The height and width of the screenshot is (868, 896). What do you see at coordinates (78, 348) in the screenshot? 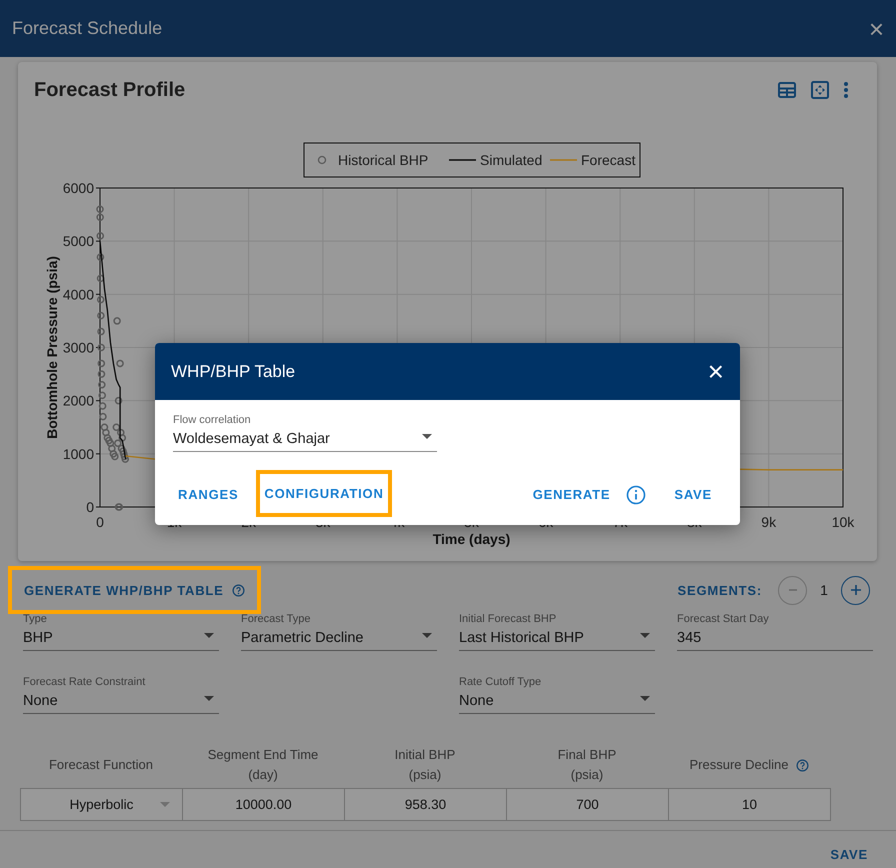
I see `y-tick-label: 3000` at bounding box center [78, 348].